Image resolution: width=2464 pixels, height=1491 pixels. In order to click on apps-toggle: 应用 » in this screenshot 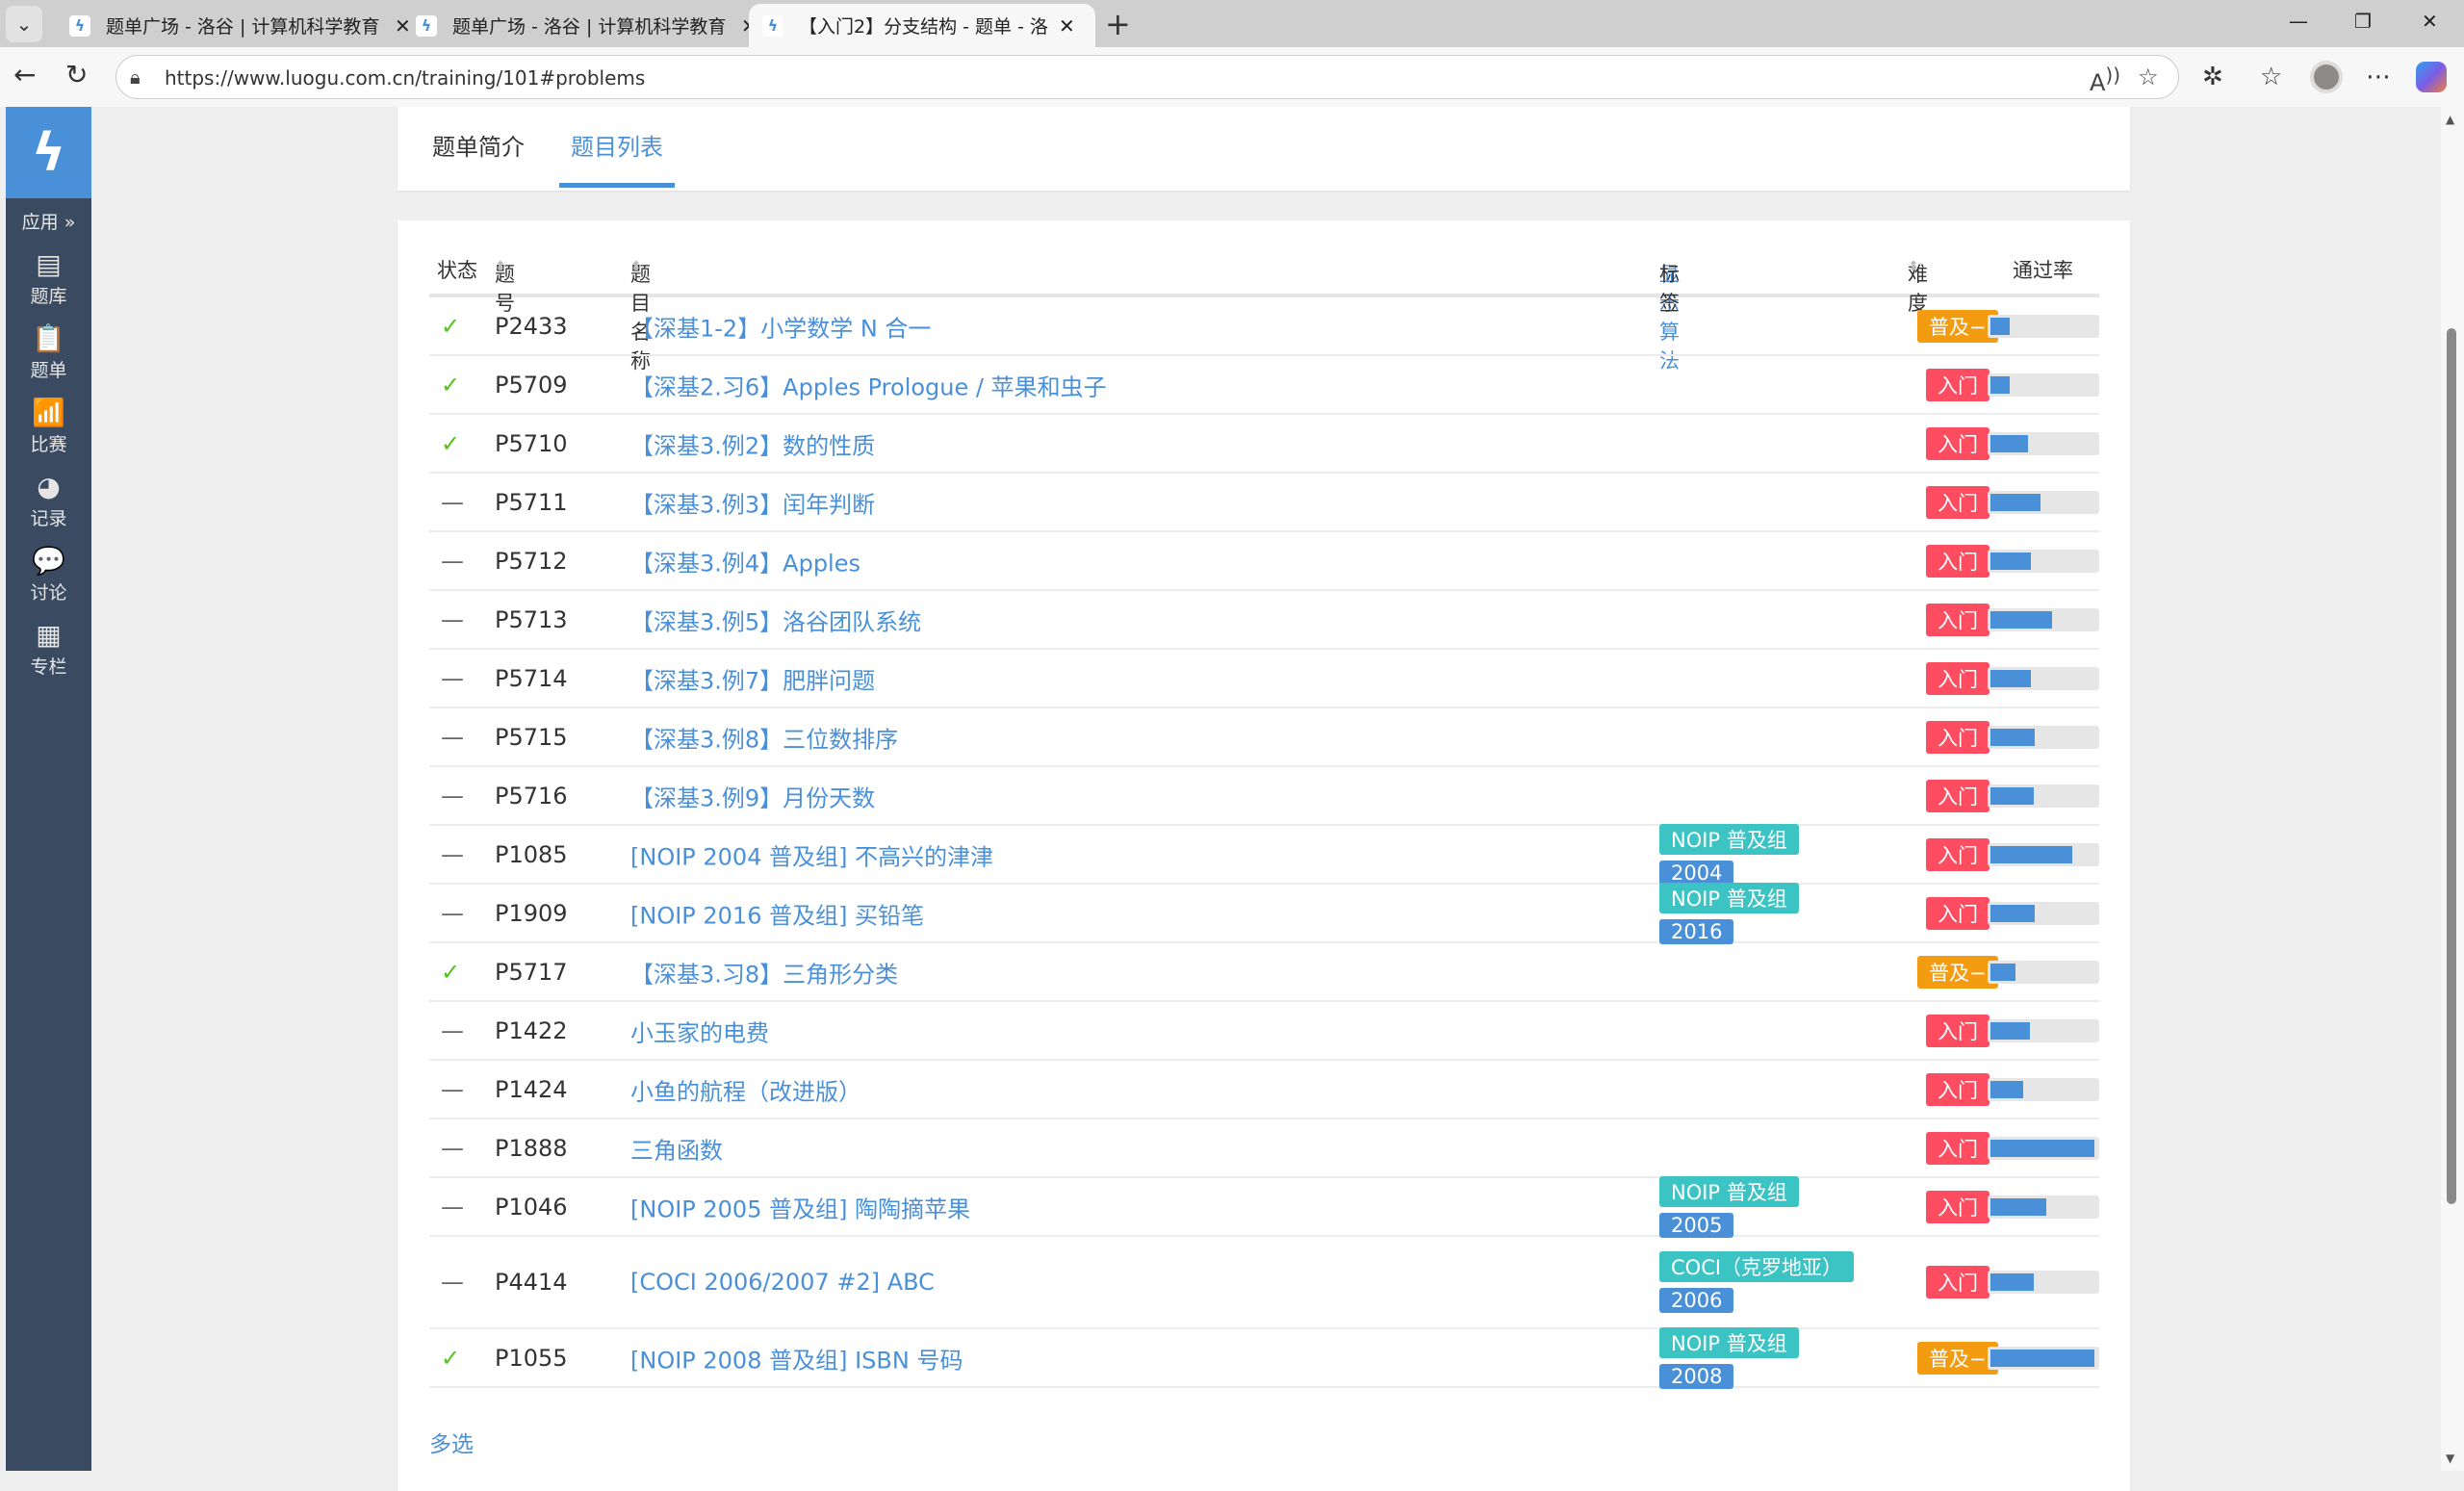, I will do `click(48, 221)`.